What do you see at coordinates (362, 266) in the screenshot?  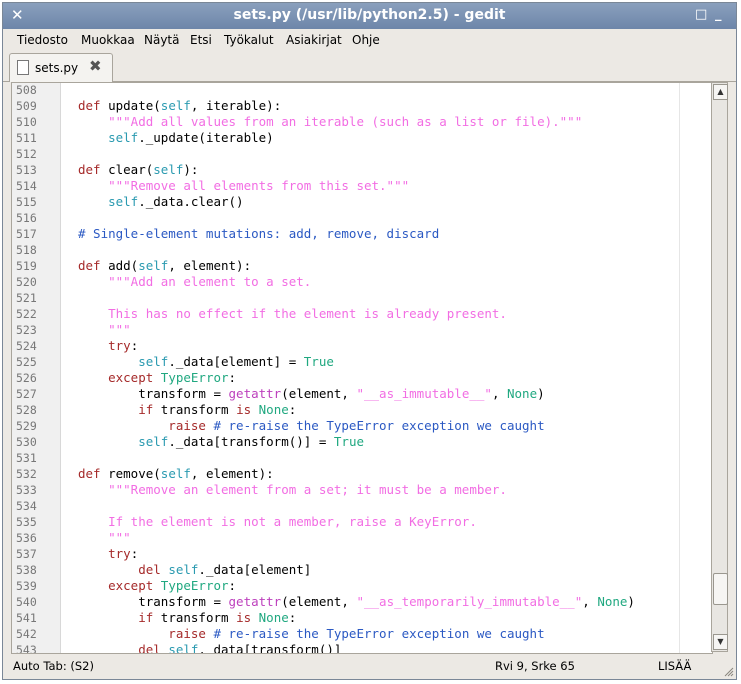 I see `code-line: 519 def add(self, element):` at bounding box center [362, 266].